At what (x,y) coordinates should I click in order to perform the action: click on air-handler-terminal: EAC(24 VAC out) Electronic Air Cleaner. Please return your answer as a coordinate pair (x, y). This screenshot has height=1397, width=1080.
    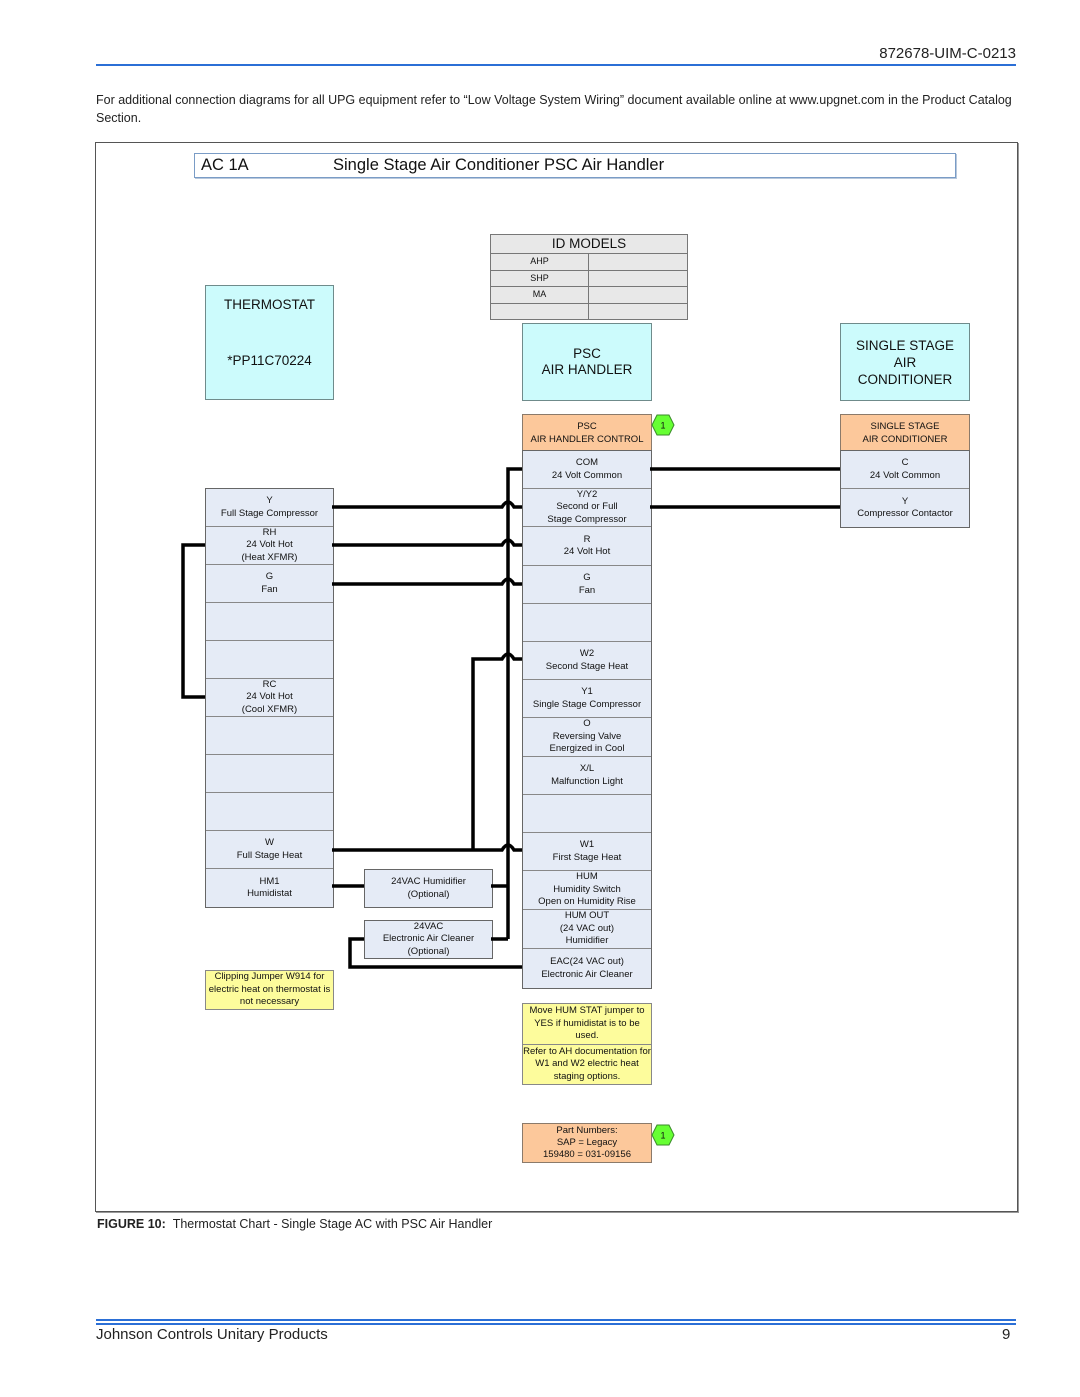
    Looking at the image, I should click on (587, 968).